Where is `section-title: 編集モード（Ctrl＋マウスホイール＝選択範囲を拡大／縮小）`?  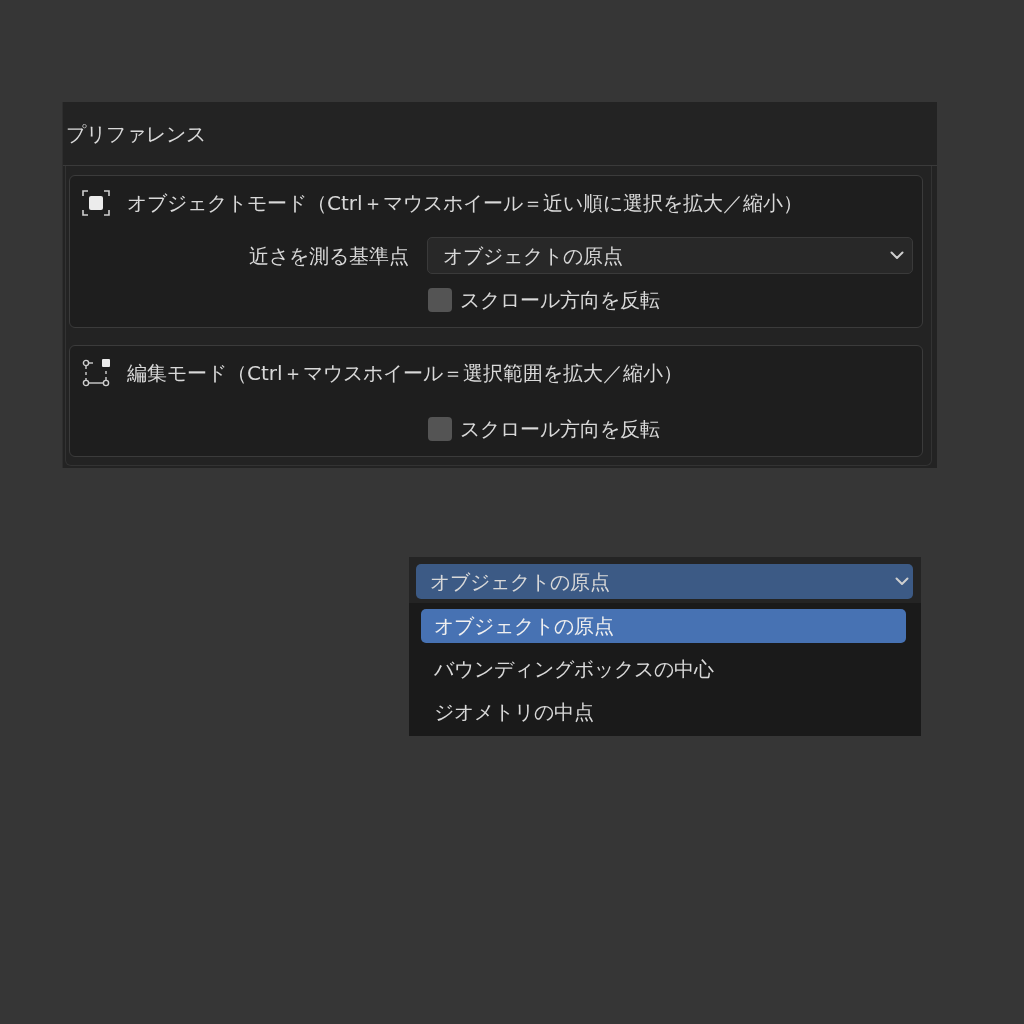 section-title: 編集モード（Ctrl＋マウスホイール＝選択範囲を拡大／縮小） is located at coordinates (405, 373).